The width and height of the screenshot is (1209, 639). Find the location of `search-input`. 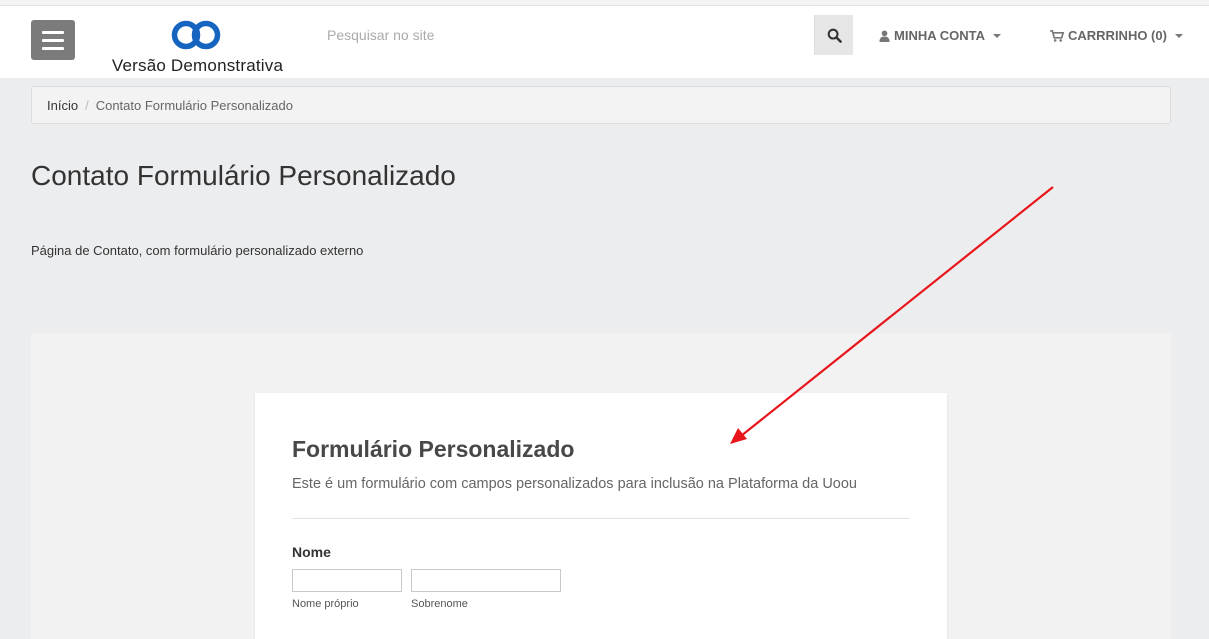

search-input is located at coordinates (563, 35).